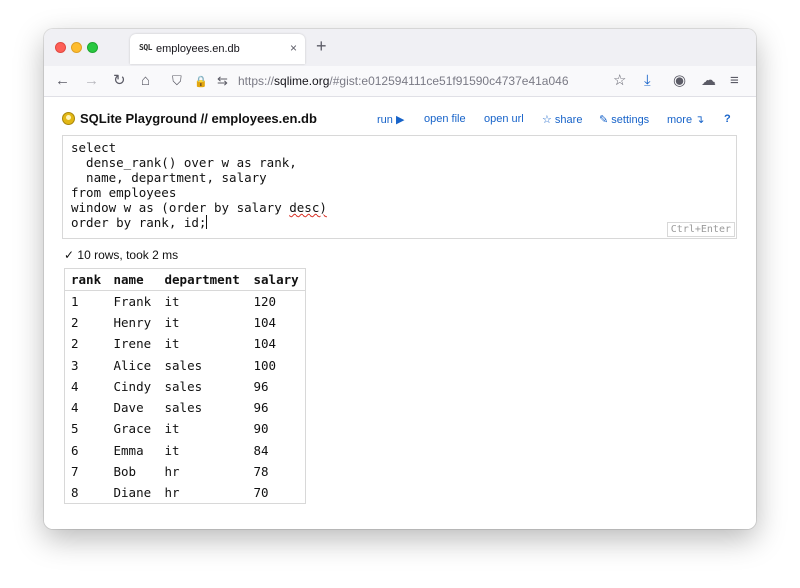  Describe the element at coordinates (185, 492) in the screenshot. I see `table-row: 8 Diane hr 70` at that location.